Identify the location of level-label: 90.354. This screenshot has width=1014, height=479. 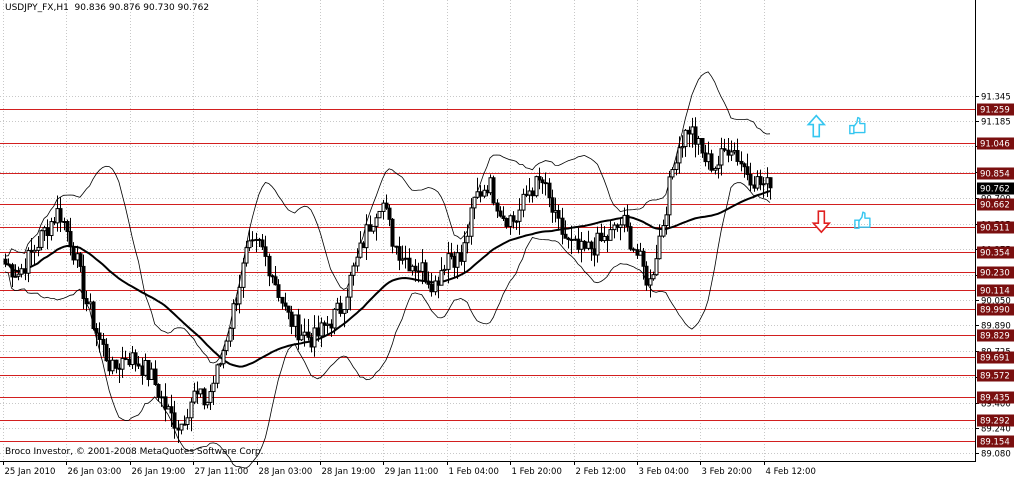
(995, 254).